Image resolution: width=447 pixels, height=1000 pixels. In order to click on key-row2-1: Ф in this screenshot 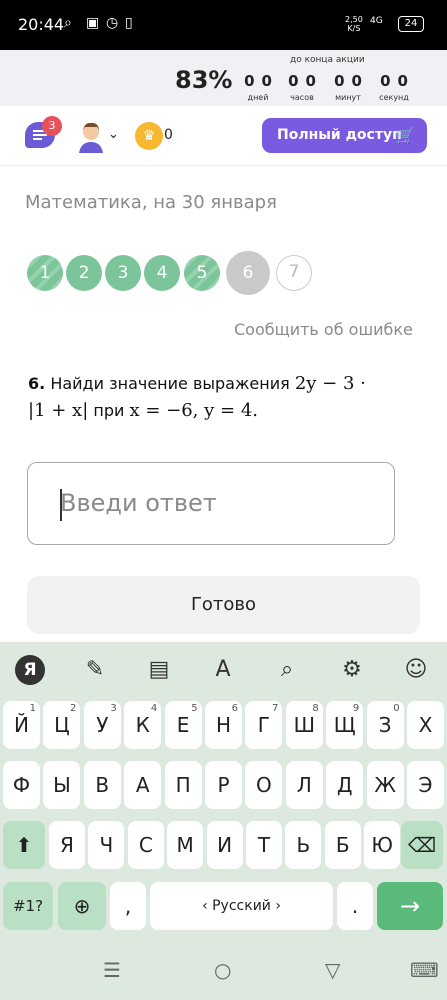, I will do `click(21, 785)`.